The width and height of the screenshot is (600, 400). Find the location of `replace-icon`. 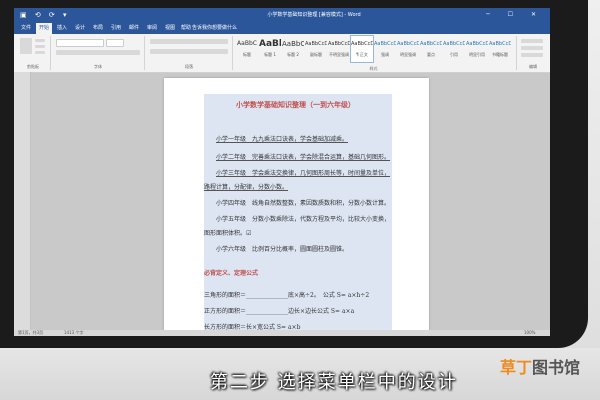

replace-icon is located at coordinates (532, 48).